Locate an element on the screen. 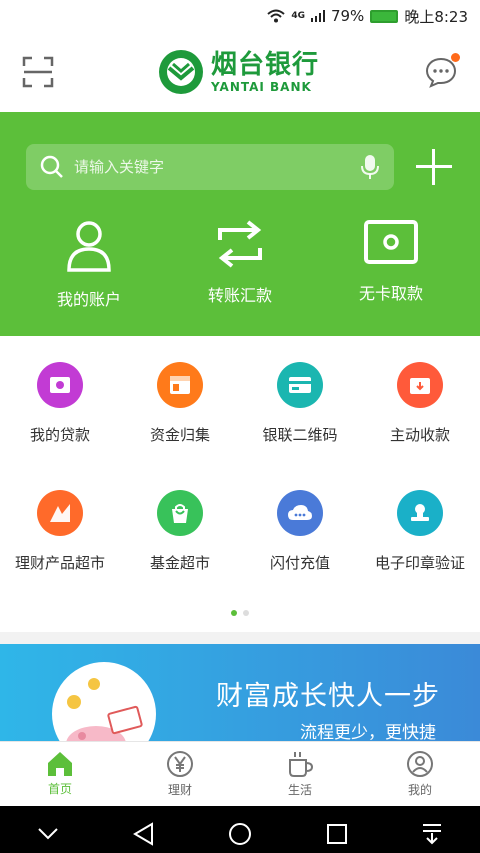  cup-icon is located at coordinates (301, 764).